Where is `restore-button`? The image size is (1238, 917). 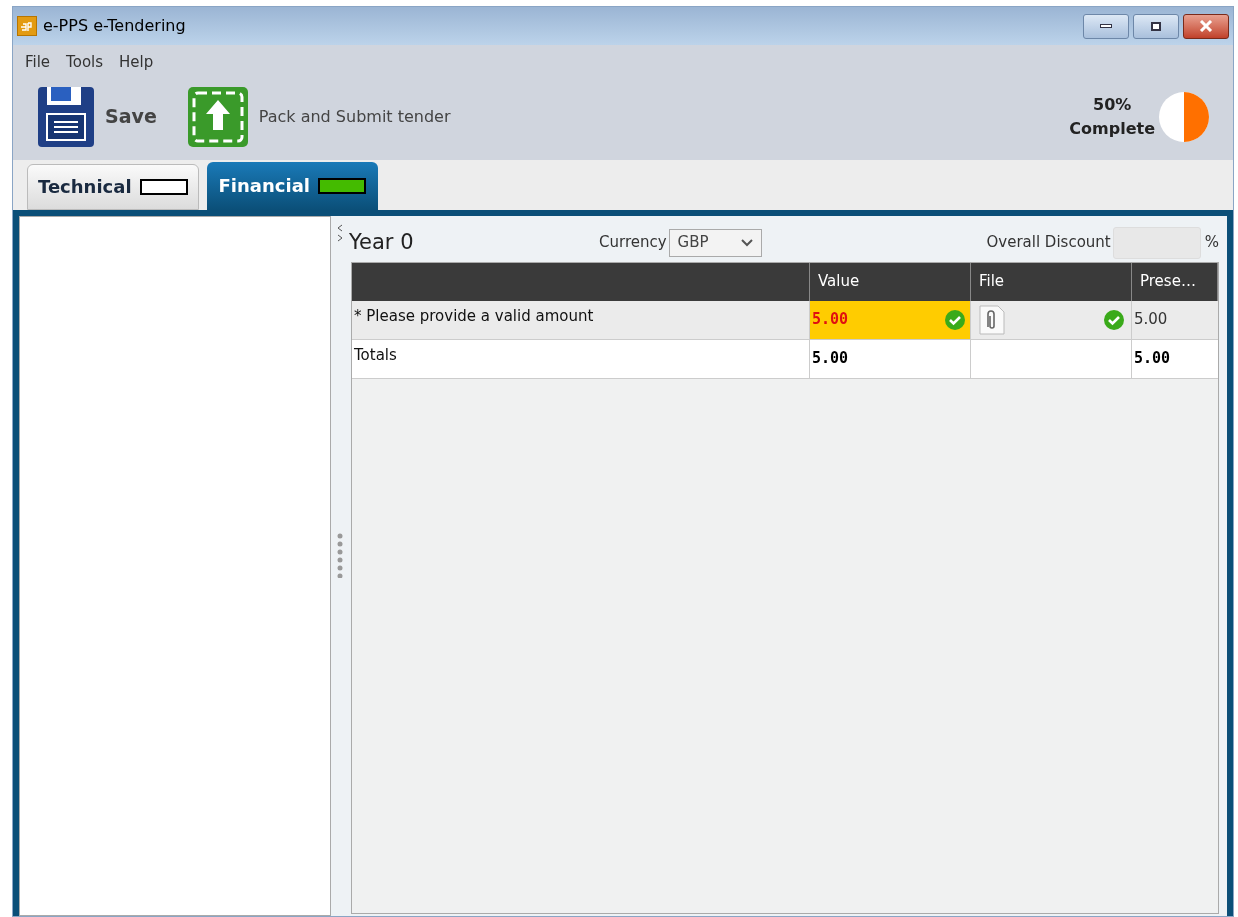
restore-button is located at coordinates (1156, 26).